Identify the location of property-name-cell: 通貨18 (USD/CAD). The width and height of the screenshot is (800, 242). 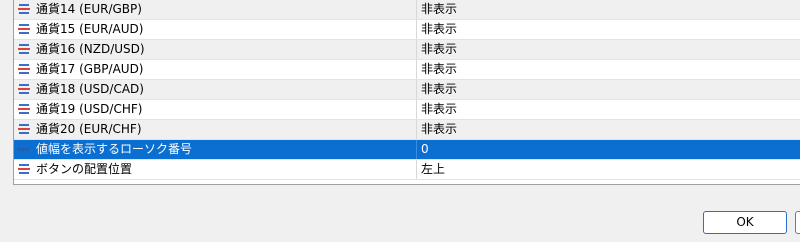
(215, 89).